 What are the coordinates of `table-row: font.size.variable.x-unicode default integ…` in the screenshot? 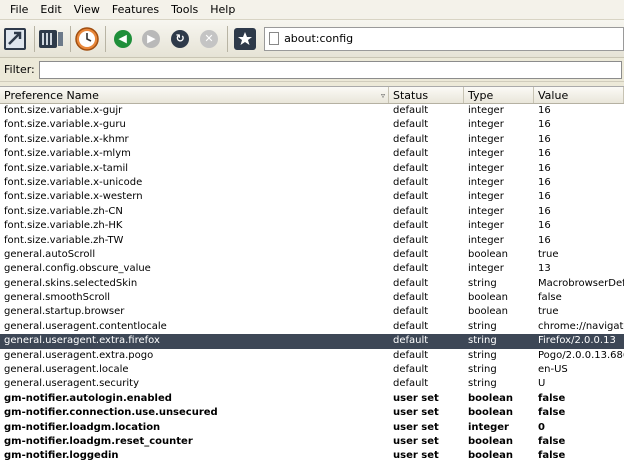 It's located at (312, 183).